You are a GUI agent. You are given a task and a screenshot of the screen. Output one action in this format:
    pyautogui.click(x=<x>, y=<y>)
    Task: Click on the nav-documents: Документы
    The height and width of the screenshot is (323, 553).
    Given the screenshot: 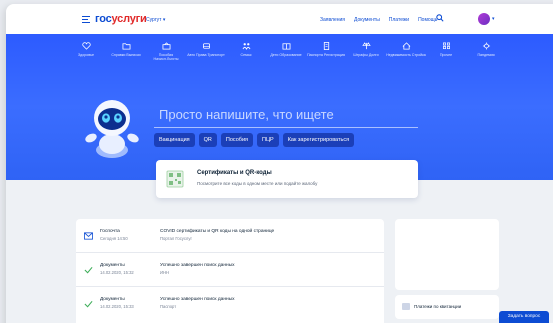 What is the action you would take?
    pyautogui.click(x=367, y=20)
    